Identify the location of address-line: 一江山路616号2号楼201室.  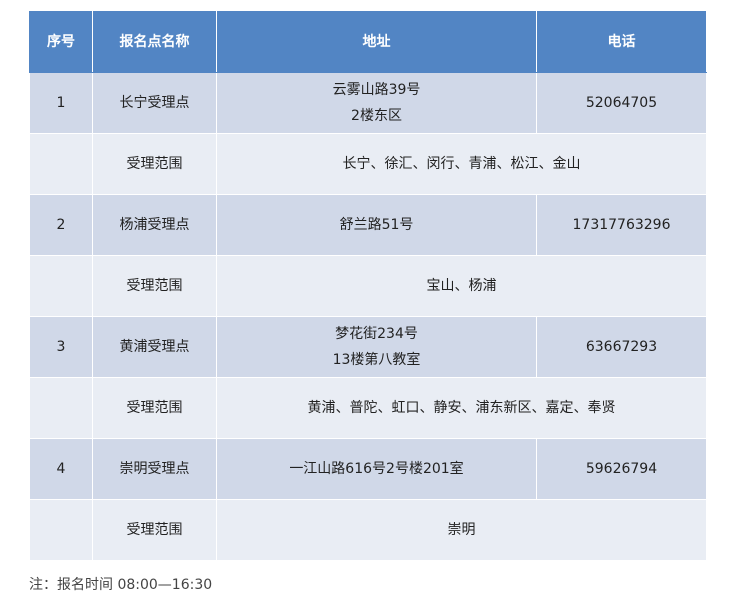
(376, 469).